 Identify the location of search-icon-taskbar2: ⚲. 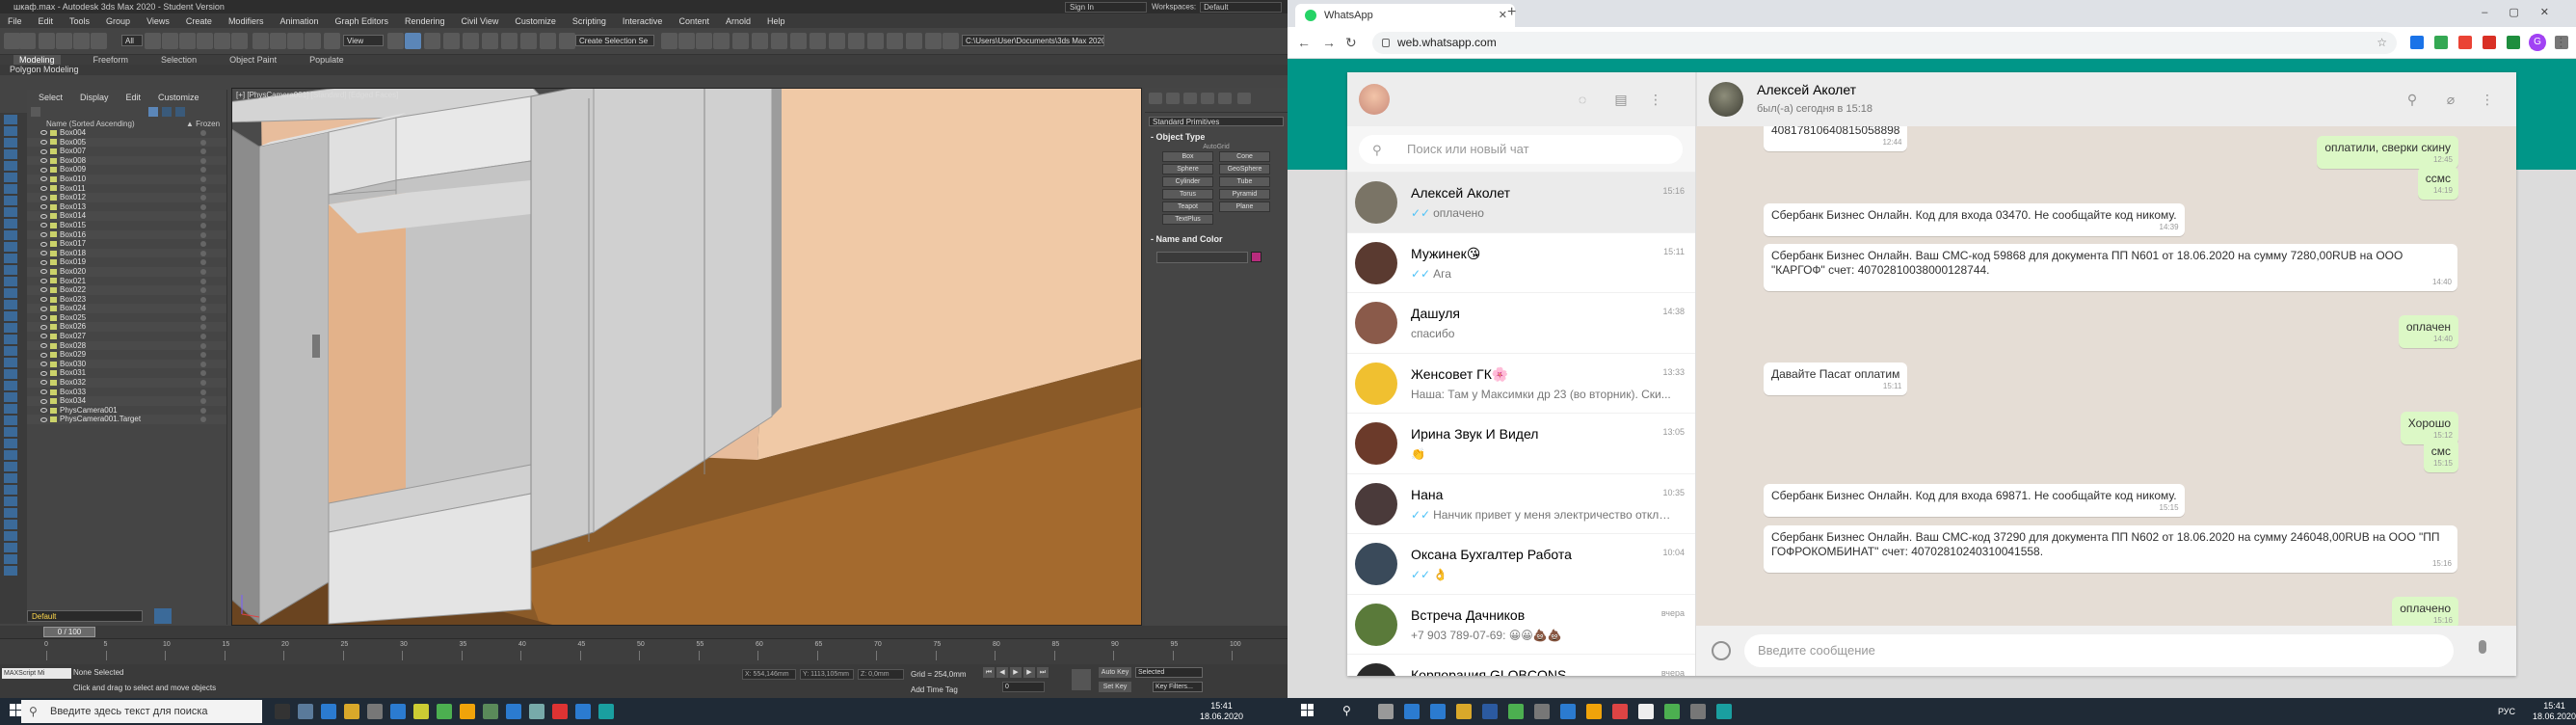
(1346, 710).